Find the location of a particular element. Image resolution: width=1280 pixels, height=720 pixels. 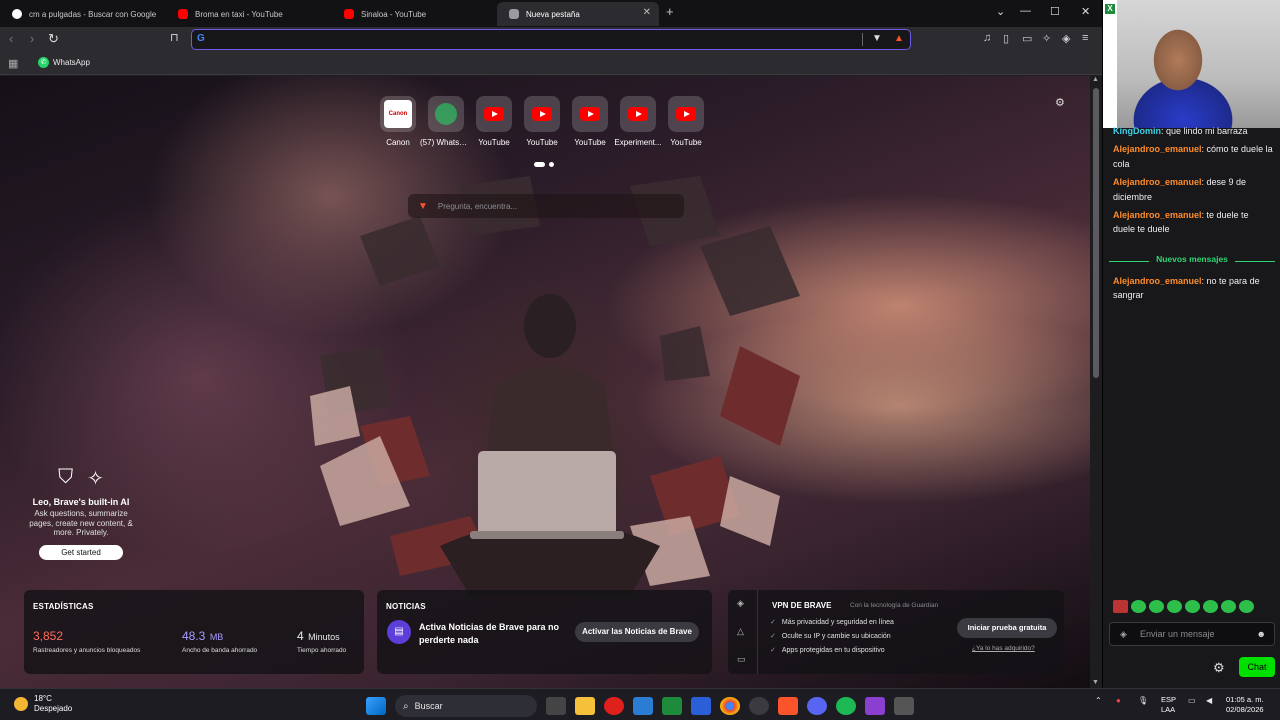

tab-google-search: cm a pulgadas - Buscar con Google is located at coordinates (83, 14).